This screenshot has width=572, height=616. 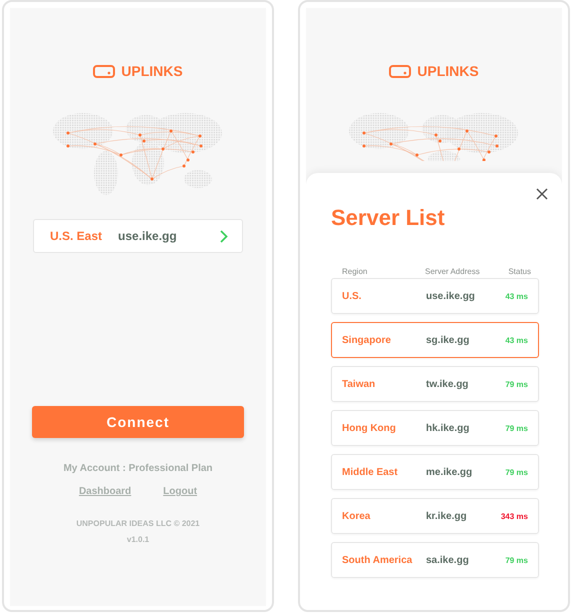 I want to click on server-row: South America sa.ike.gg 79 ms, so click(x=435, y=560).